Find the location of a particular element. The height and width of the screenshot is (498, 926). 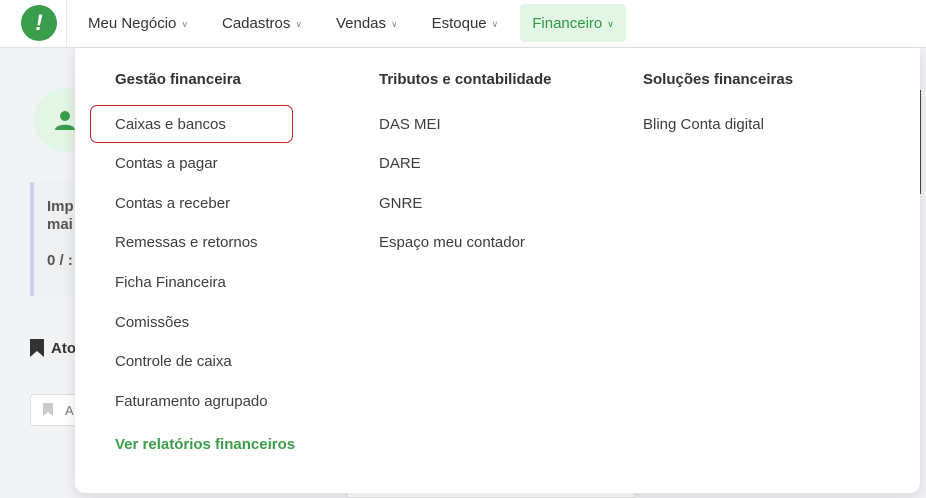

app-logo: ! is located at coordinates (39, 23).